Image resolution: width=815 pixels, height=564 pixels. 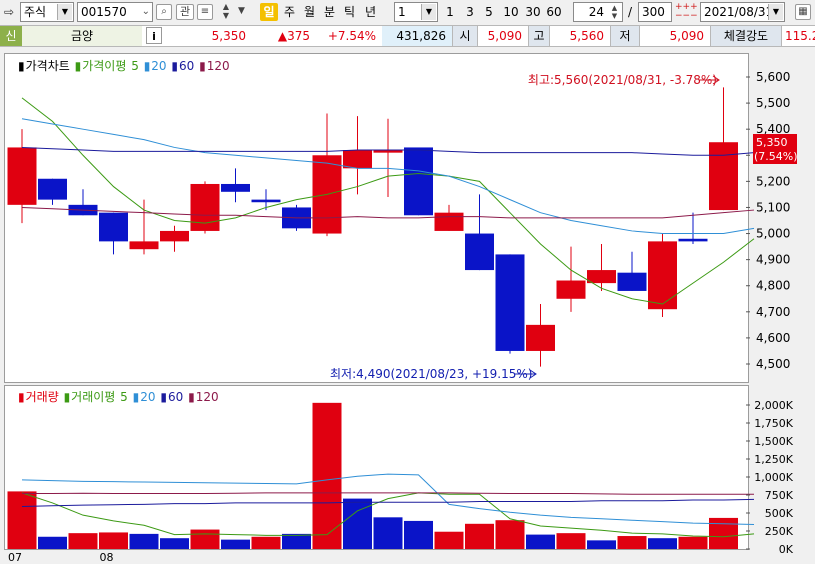 What do you see at coordinates (773, 129) in the screenshot?
I see `price-tick-label: 5,400` at bounding box center [773, 129].